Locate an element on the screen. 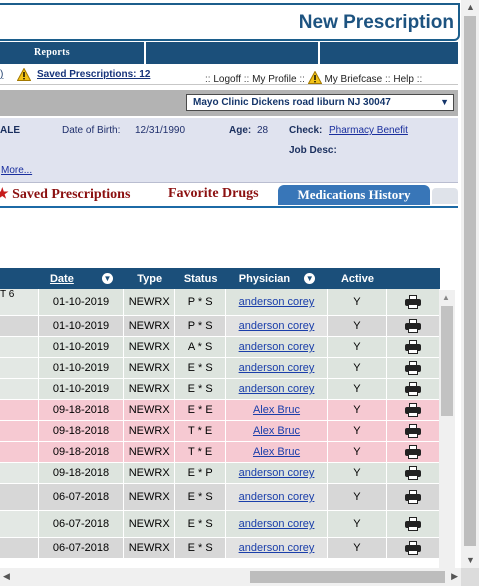  table-row: 01-10-2019 NEWRX E * S anderson corey Y is located at coordinates (220, 389).